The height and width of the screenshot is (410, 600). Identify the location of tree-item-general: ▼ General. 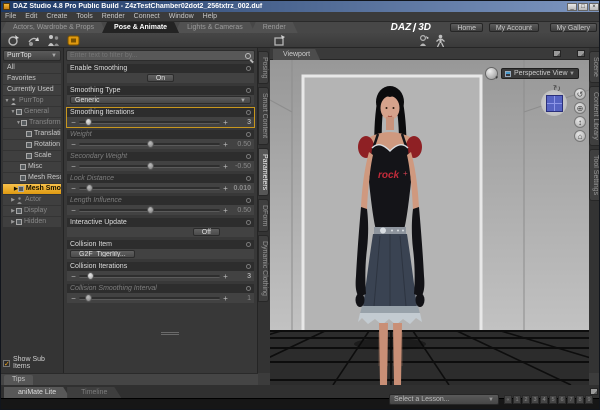
(32, 112).